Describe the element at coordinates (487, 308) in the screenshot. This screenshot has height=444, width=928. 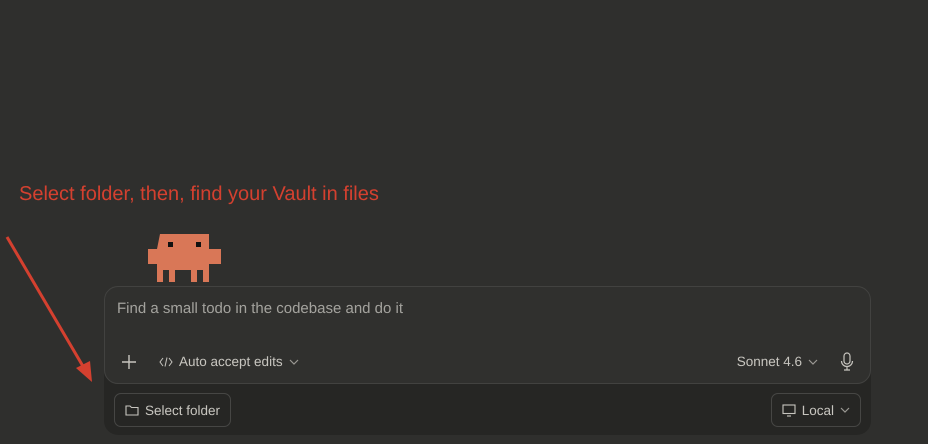
I see `prompt-input: Find a small todo in the codebase and do it` at that location.